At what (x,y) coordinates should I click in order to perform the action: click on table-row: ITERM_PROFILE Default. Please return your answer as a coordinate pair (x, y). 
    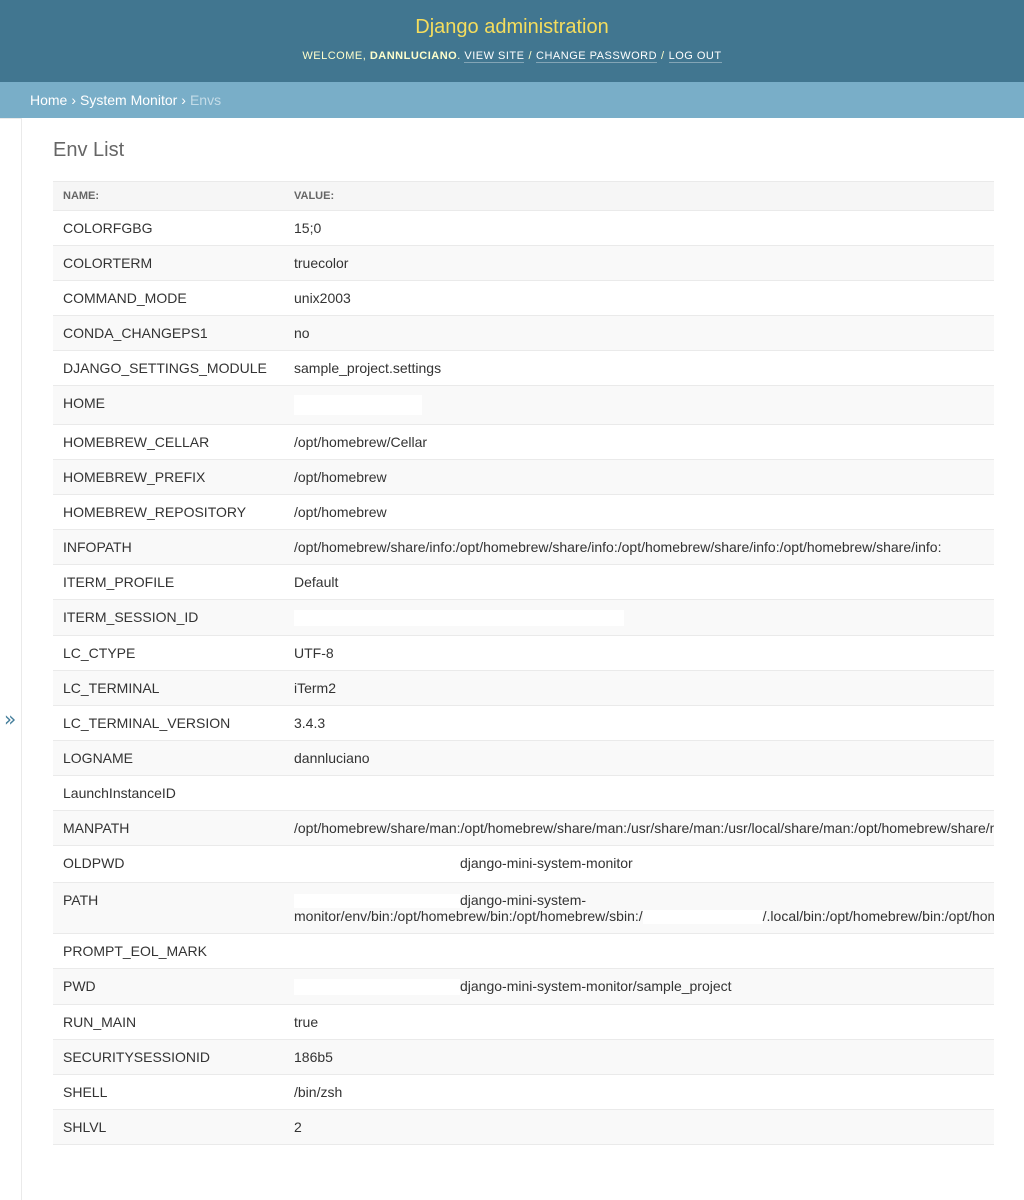
    Looking at the image, I should click on (523, 582).